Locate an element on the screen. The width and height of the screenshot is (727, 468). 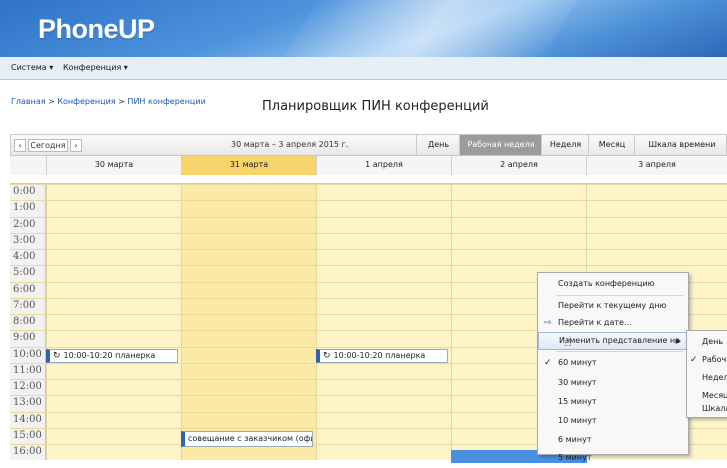
next-button: › is located at coordinates (76, 145).